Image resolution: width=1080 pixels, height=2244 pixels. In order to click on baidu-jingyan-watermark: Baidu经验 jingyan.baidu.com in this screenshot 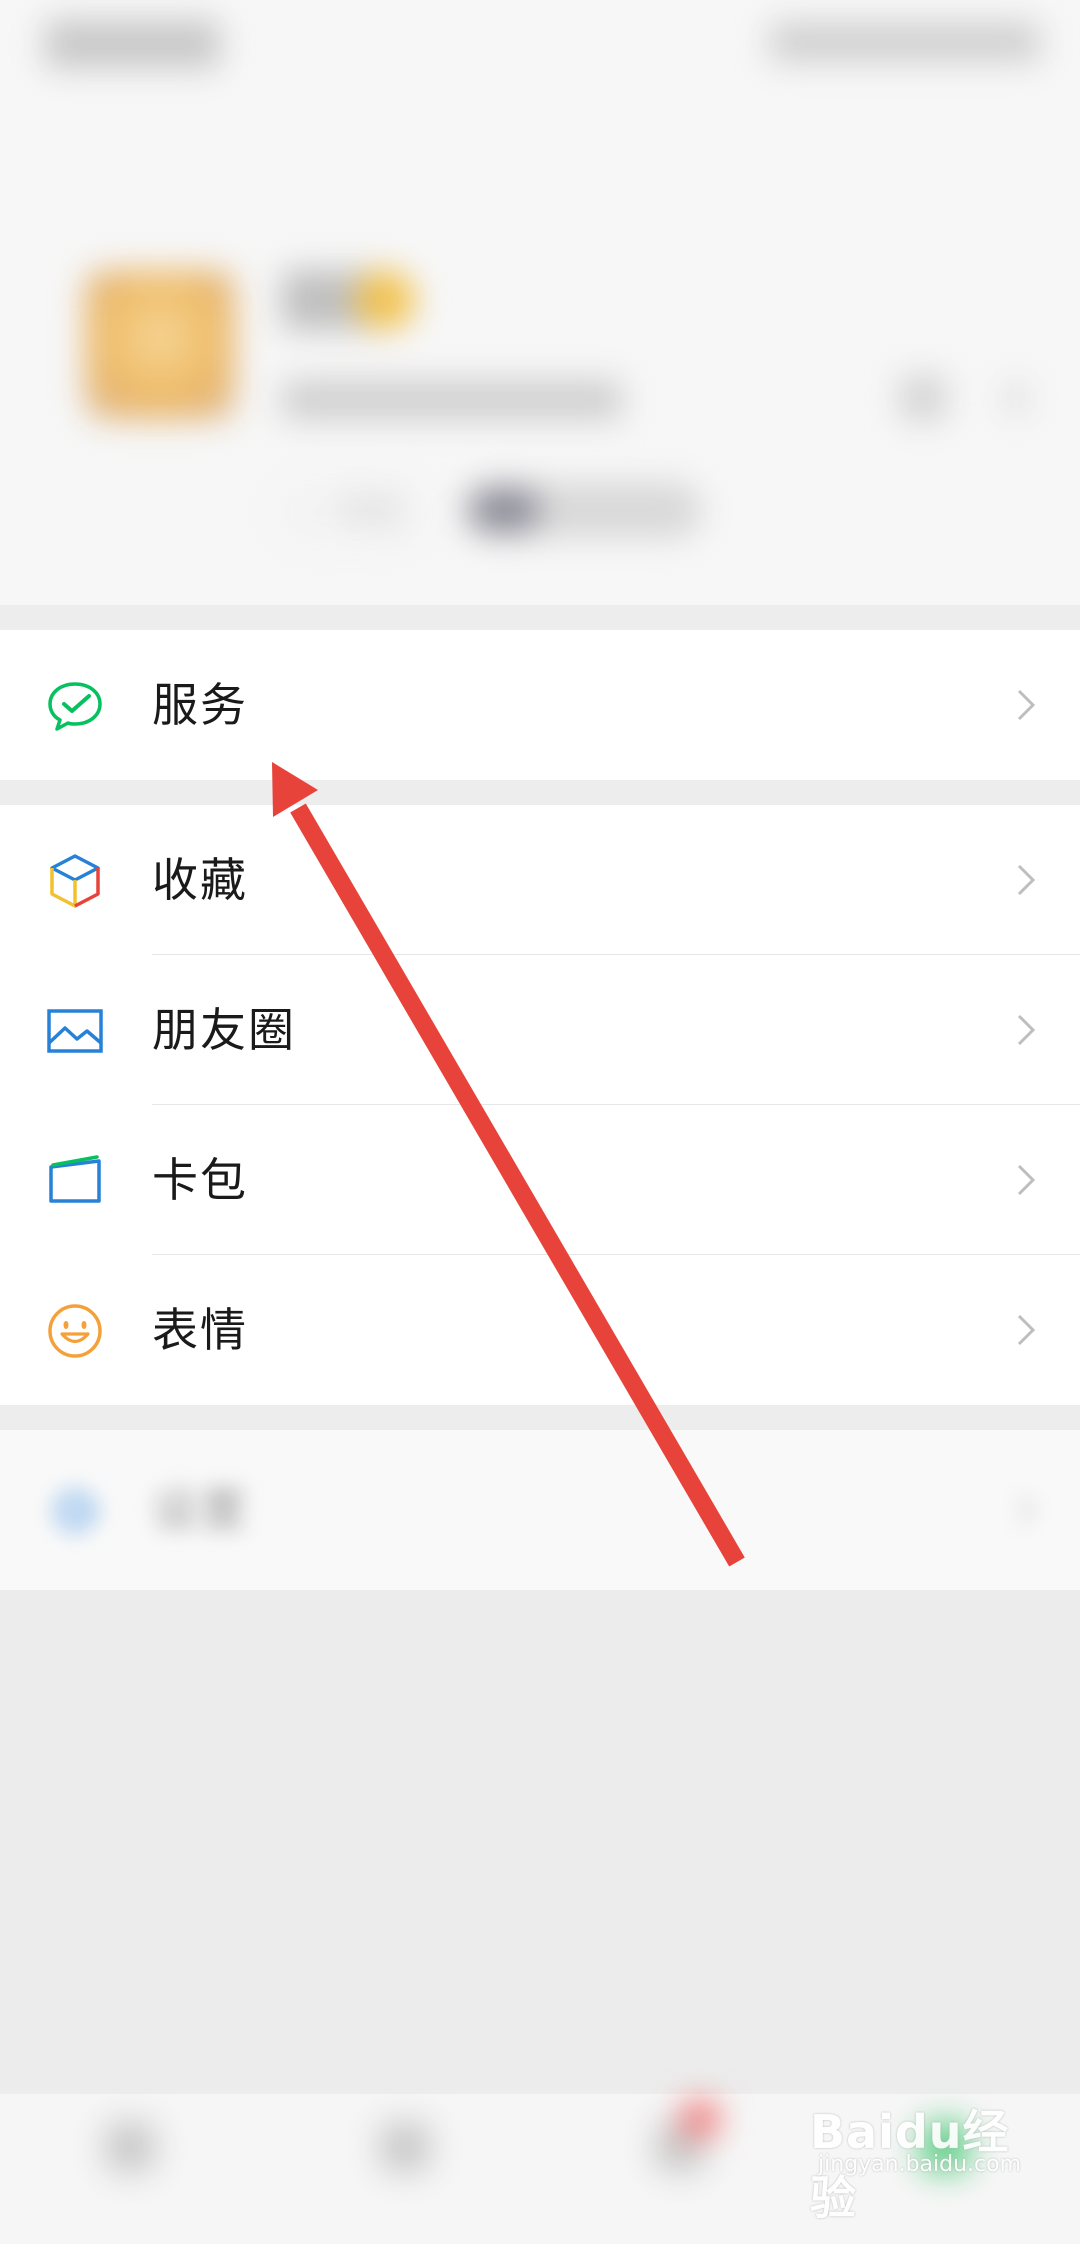, I will do `click(925, 2160)`.